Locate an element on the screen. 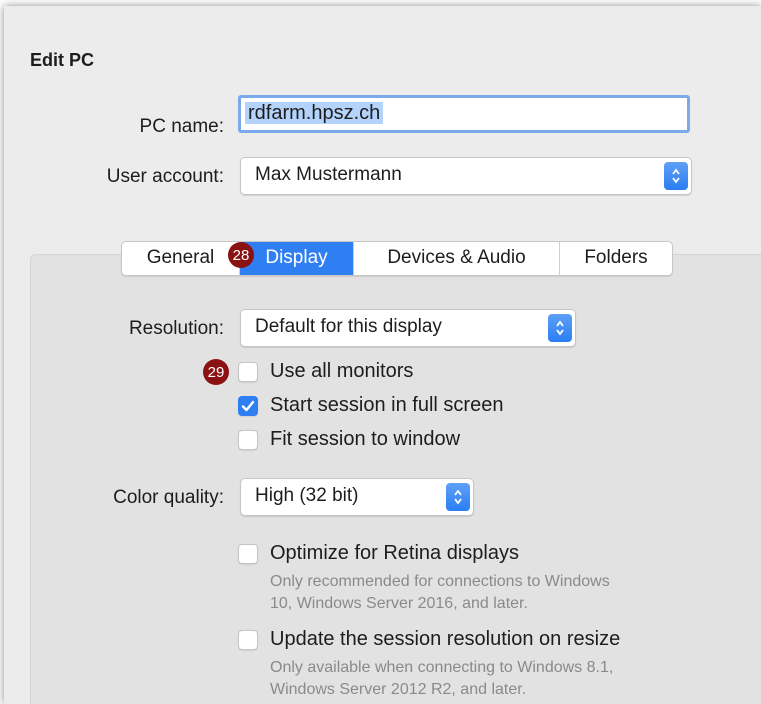  full-screen-checkbox is located at coordinates (248, 406).